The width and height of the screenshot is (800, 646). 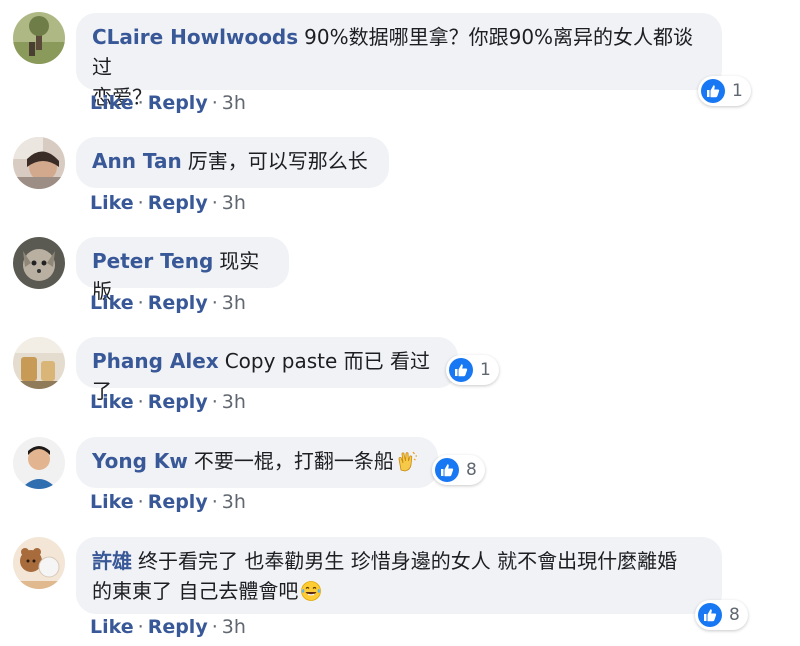 I want to click on comment-author: CLaire Howlwoods, so click(x=195, y=37).